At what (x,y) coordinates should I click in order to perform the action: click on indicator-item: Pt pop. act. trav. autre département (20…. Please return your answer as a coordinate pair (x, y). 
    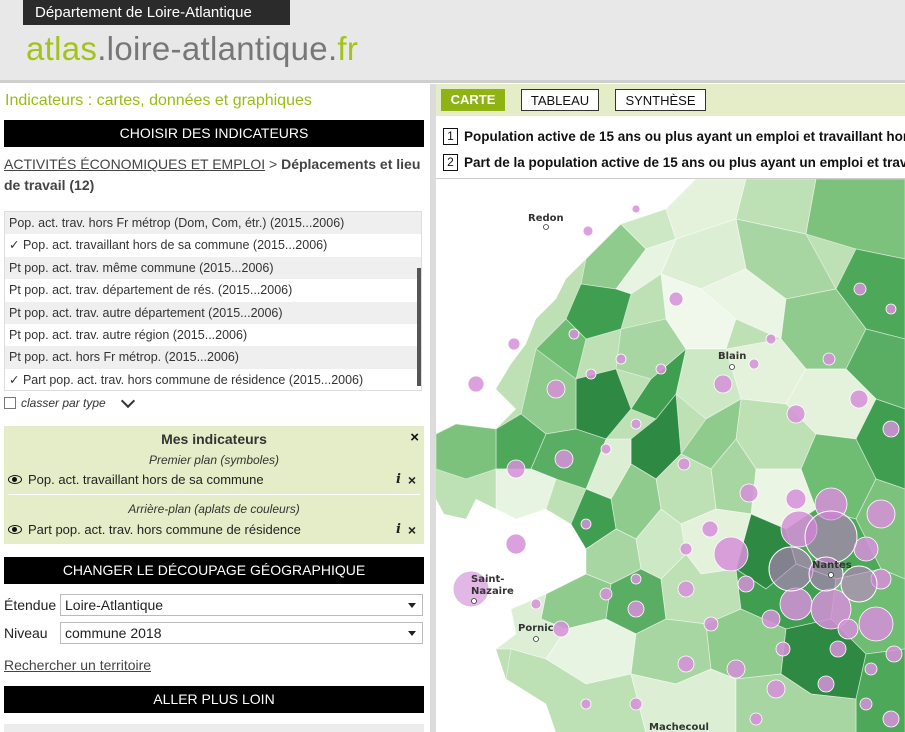
    Looking at the image, I should click on (213, 312).